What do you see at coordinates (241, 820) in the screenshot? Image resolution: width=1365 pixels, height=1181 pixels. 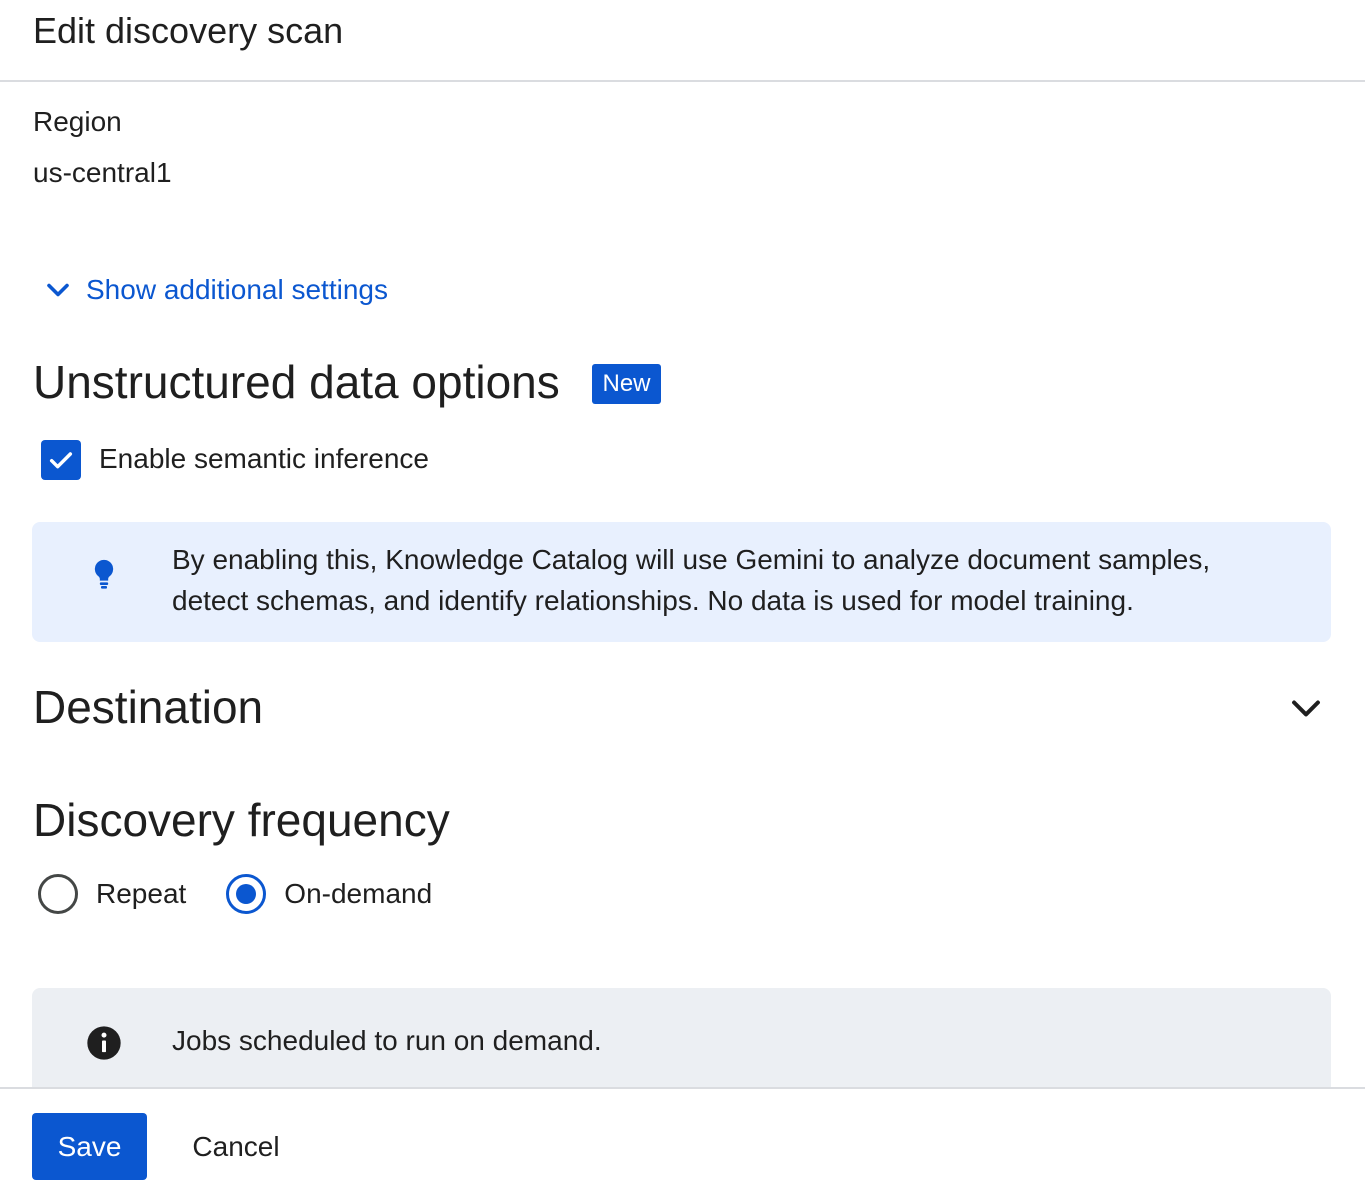 I see `discovery-frequency-title: Discovery frequency` at bounding box center [241, 820].